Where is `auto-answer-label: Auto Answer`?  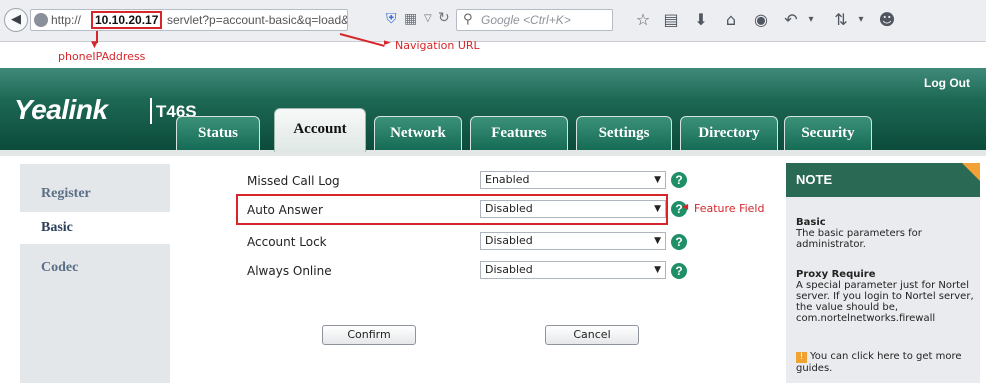
auto-answer-label: Auto Answer is located at coordinates (285, 210).